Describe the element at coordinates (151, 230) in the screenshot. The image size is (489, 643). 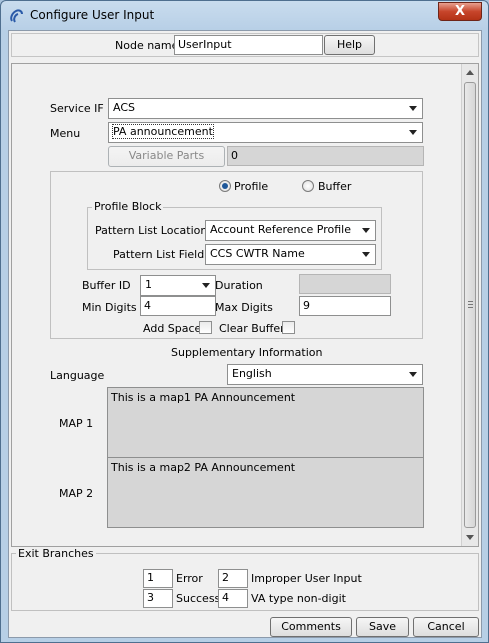
I see `pattern-list-location-label: Pattern List Location` at that location.